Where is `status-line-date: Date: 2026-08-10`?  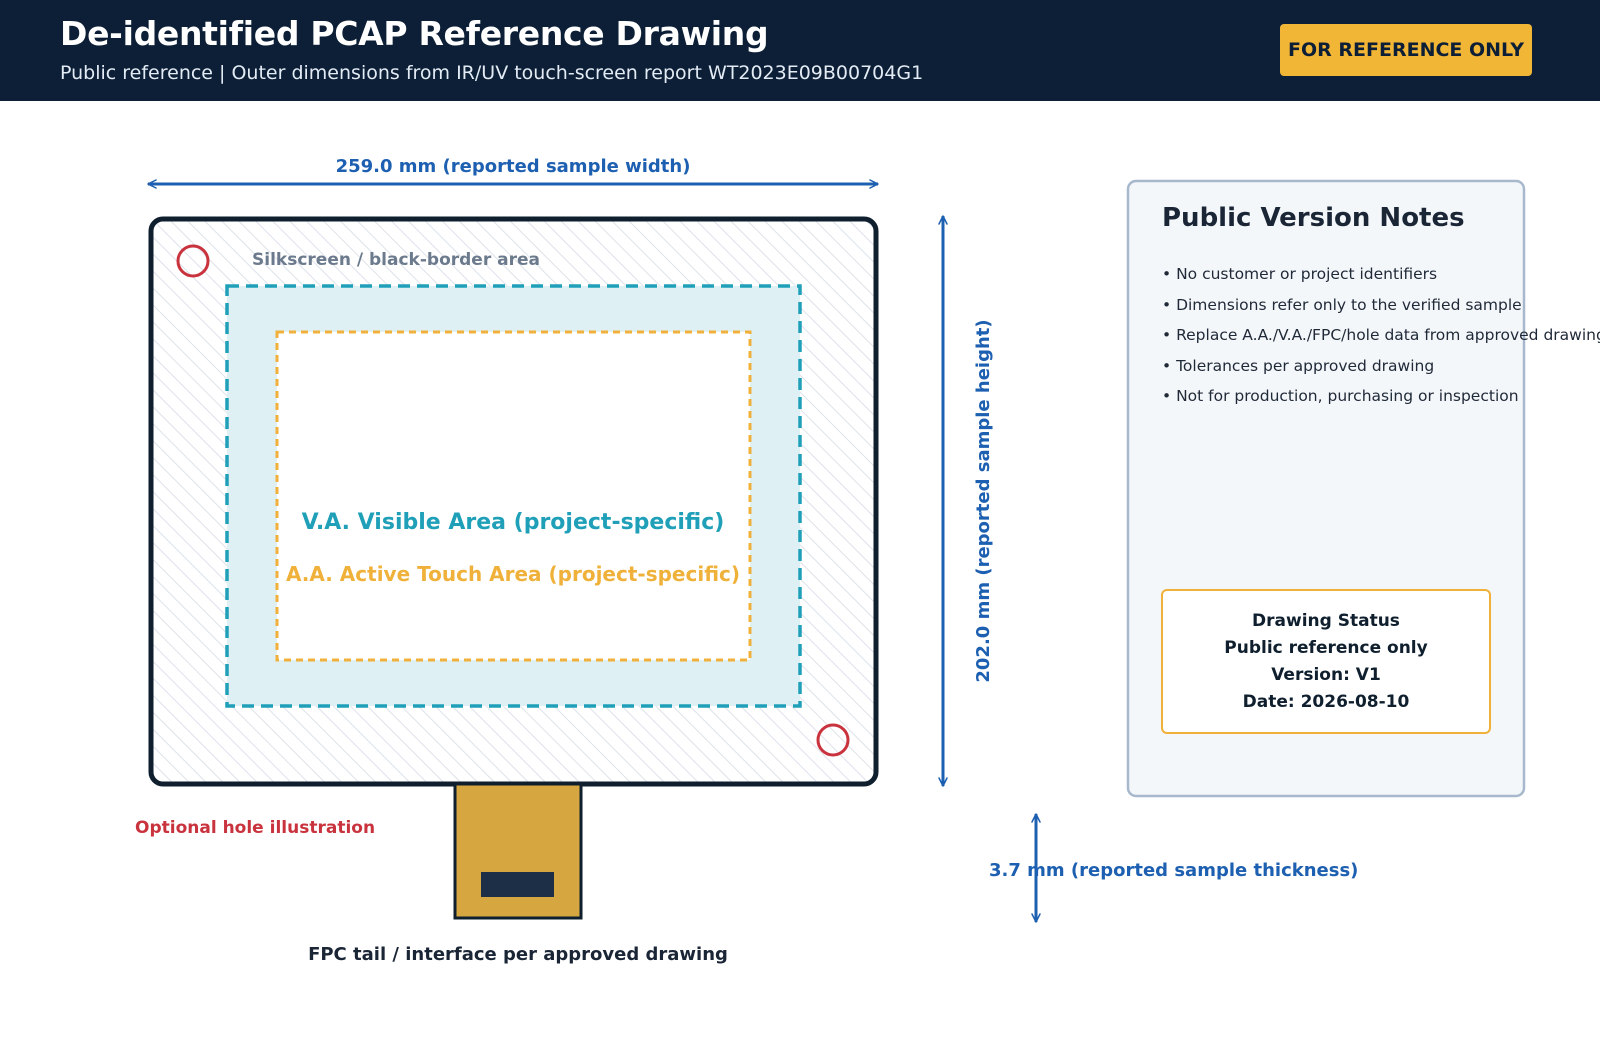
status-line-date: Date: 2026-08-10 is located at coordinates (1326, 701).